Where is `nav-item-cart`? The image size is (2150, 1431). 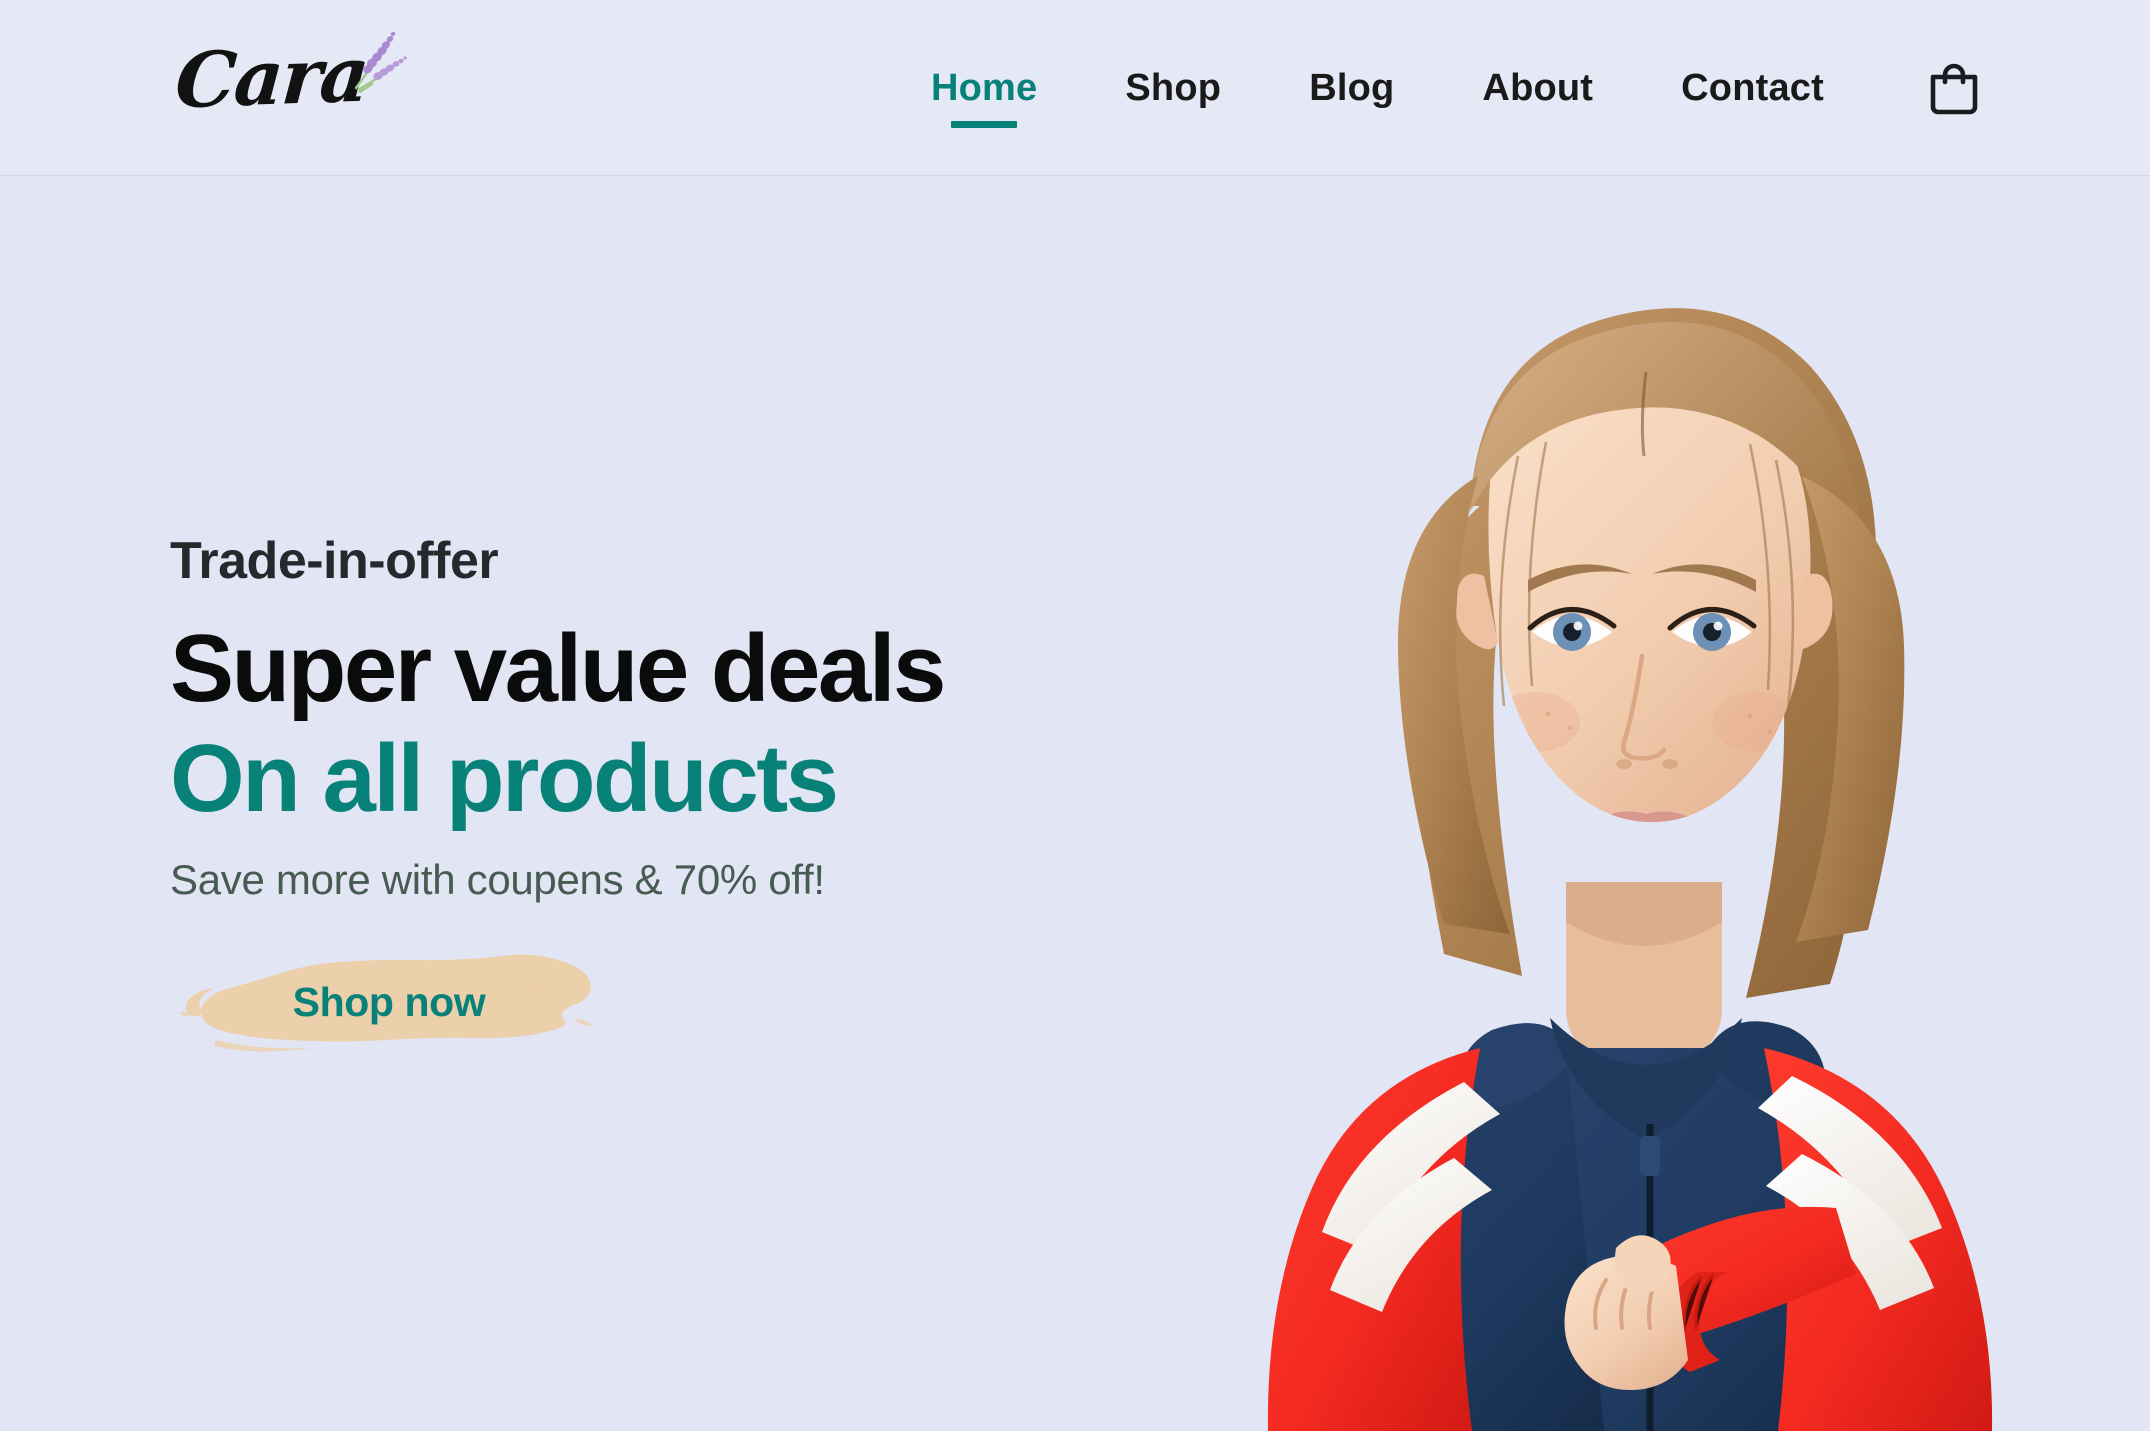
nav-item-cart is located at coordinates (1926, 88).